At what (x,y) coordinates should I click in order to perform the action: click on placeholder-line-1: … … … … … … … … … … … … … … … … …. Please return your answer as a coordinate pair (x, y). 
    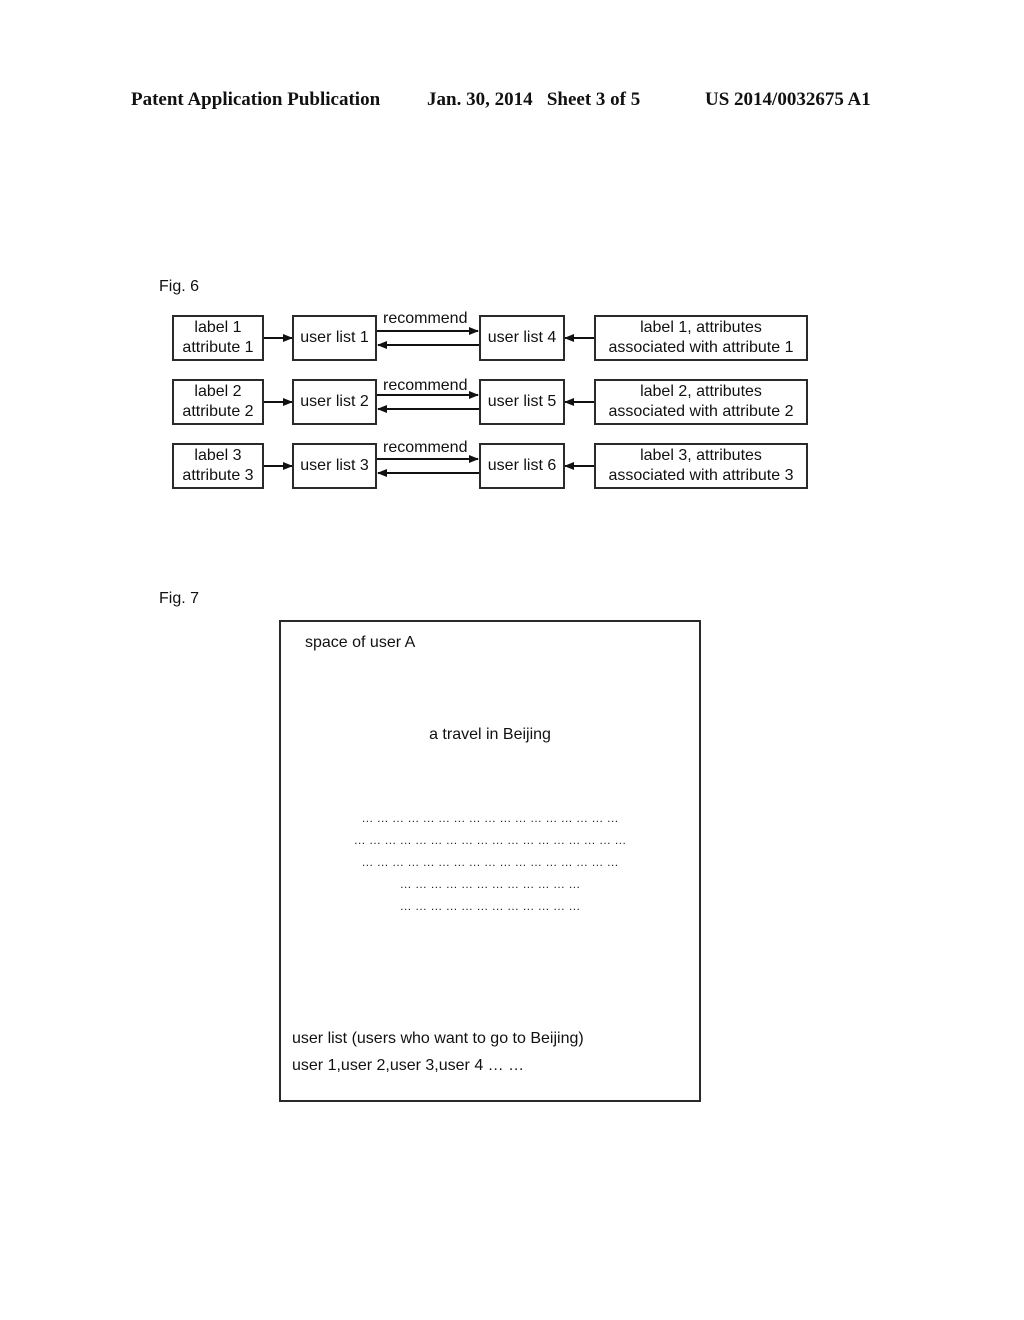
    Looking at the image, I should click on (490, 818).